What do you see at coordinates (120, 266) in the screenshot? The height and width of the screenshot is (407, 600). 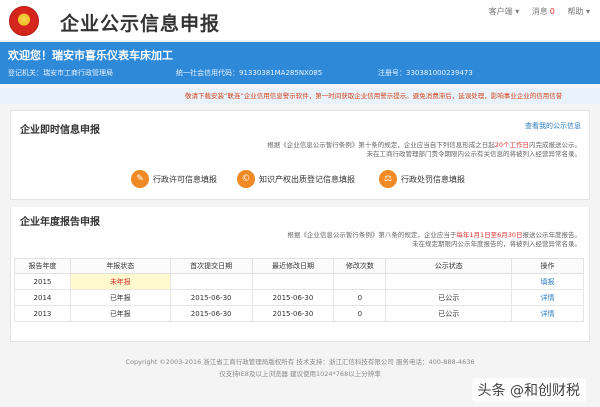 I see `col-report-status: 年报状态` at bounding box center [120, 266].